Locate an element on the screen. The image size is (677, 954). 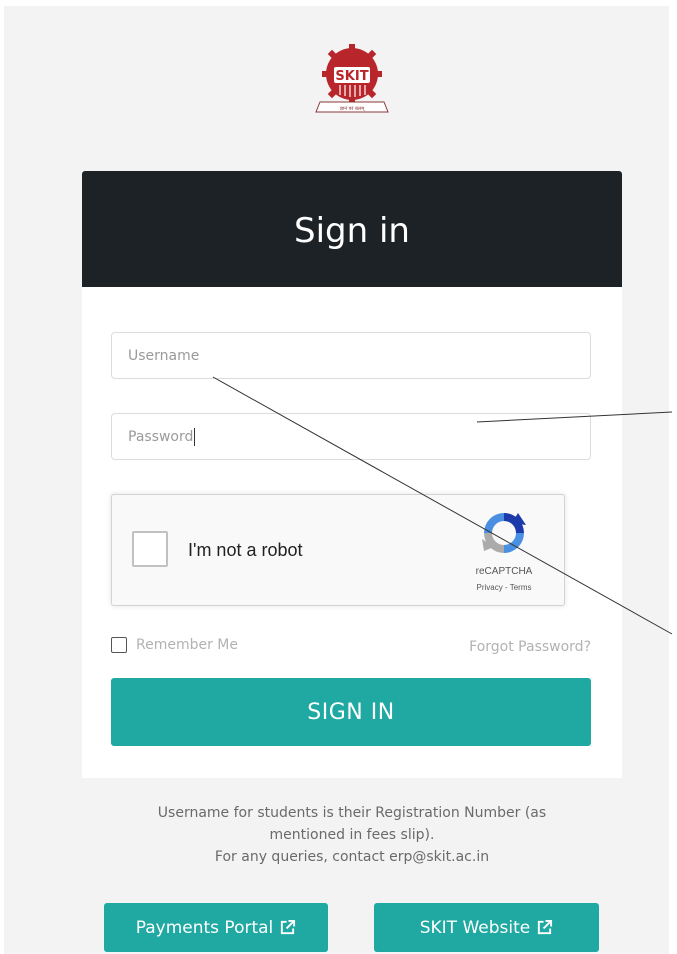
payments-portal-button: Payments Portal is located at coordinates (216, 927).